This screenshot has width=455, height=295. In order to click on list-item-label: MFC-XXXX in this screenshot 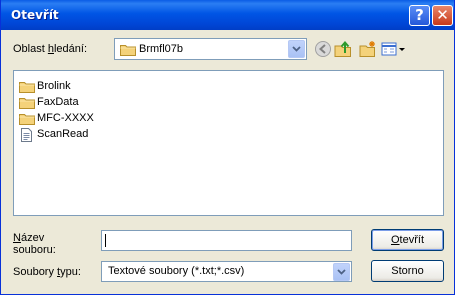, I will do `click(65, 118)`.